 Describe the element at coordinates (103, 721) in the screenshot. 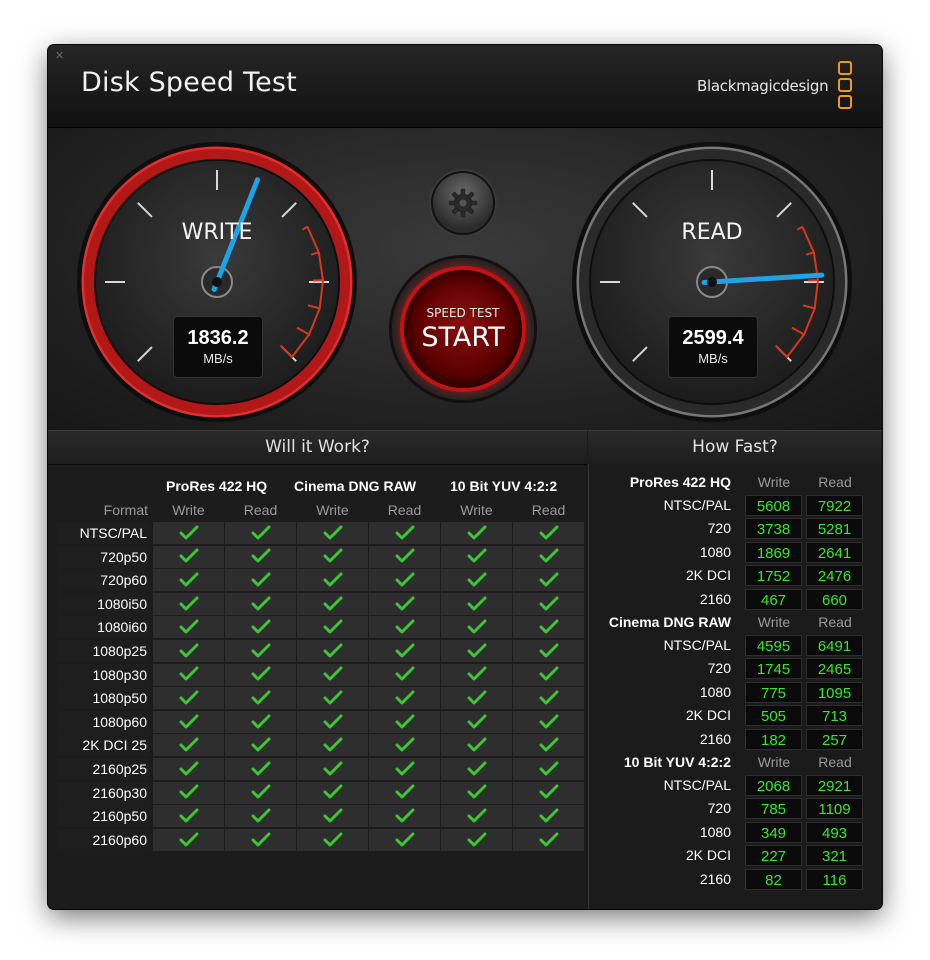

I see `format-label: 1080p60` at that location.